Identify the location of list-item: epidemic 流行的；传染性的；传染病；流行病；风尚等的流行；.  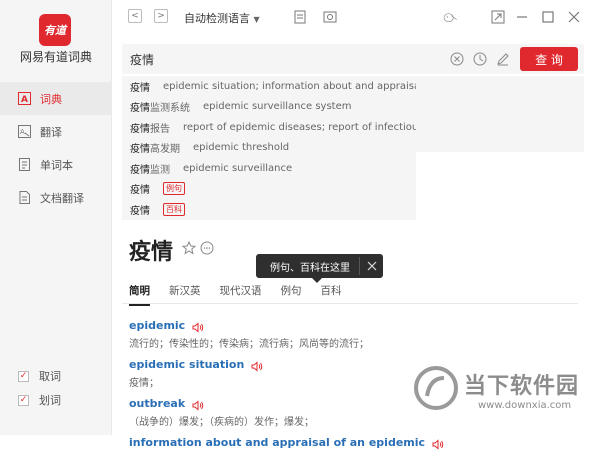
(354, 333).